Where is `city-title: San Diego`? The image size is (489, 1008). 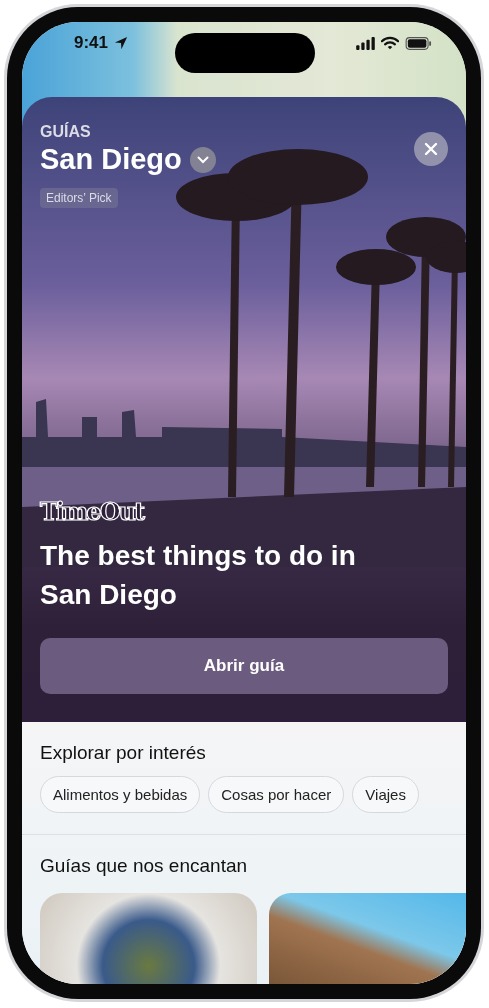 city-title: San Diego is located at coordinates (111, 159).